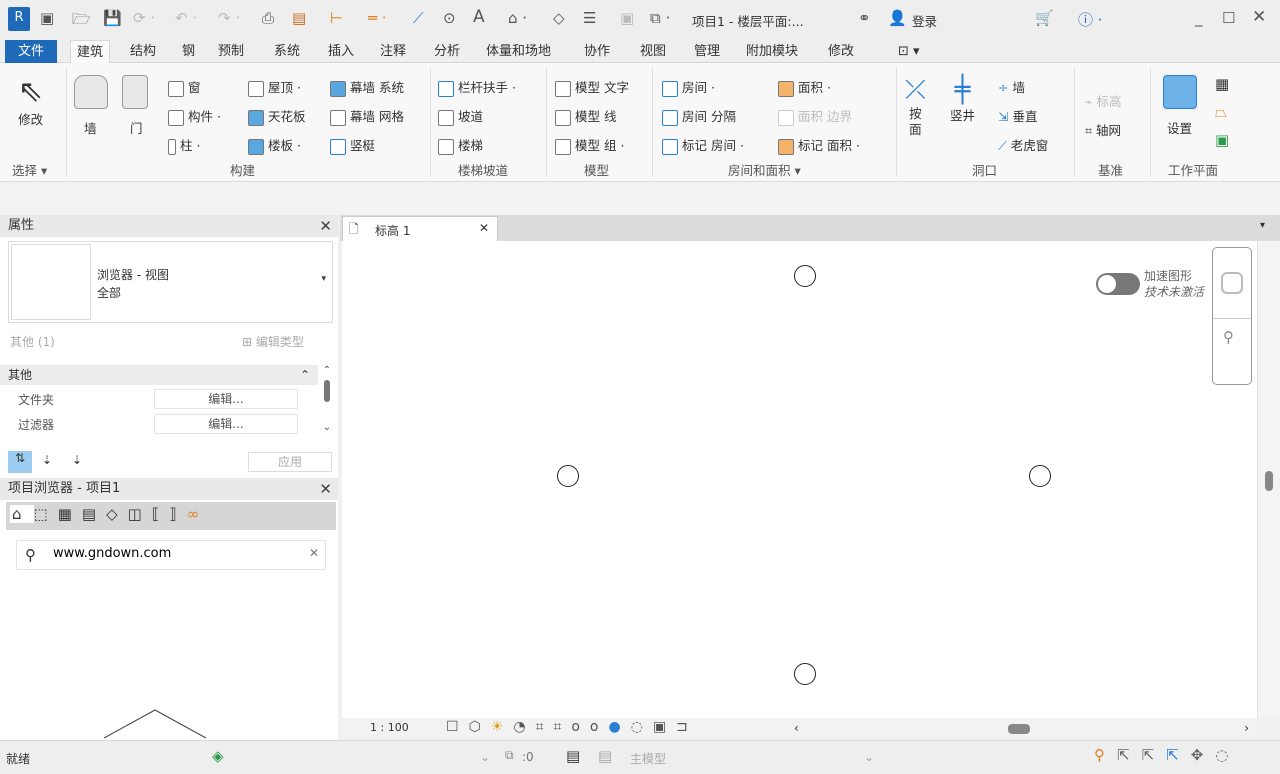 This screenshot has width=1280, height=774. Describe the element at coordinates (897, 18) in the screenshot. I see `user-icon: 👤` at that location.